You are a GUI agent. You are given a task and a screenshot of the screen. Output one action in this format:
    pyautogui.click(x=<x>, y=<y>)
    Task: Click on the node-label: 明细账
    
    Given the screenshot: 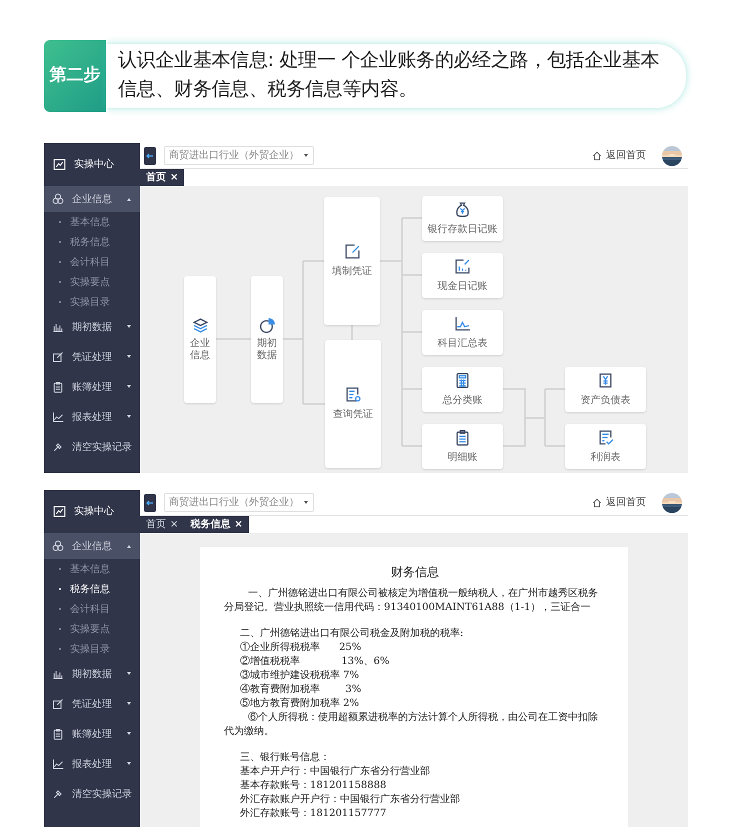 What is the action you would take?
    pyautogui.click(x=463, y=457)
    